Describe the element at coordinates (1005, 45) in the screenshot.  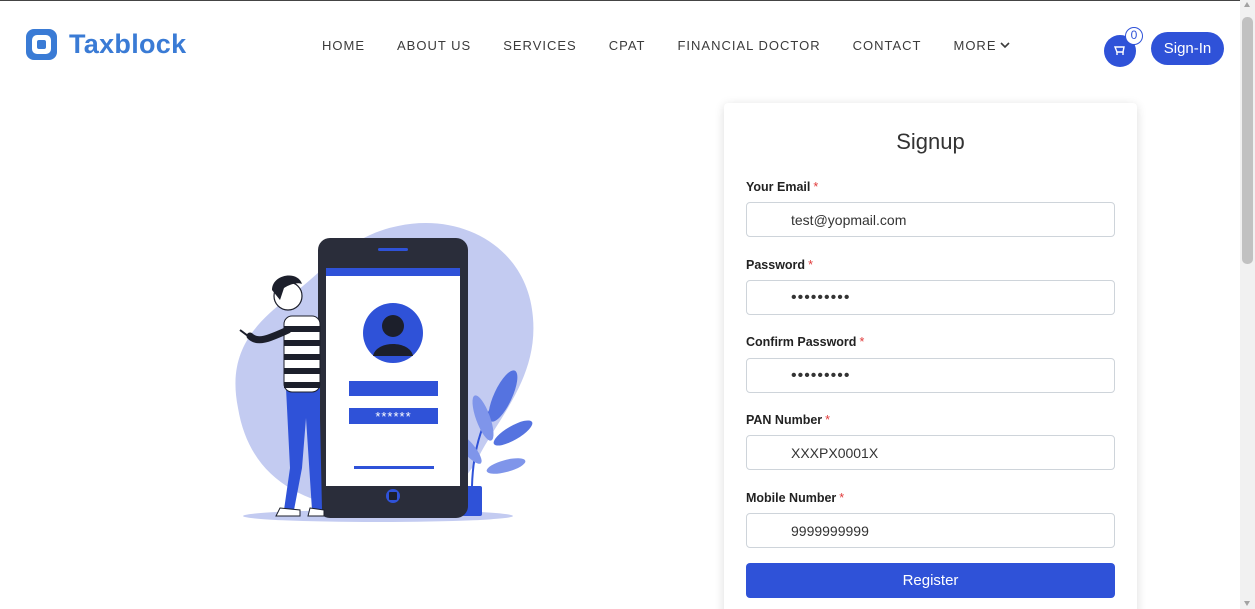
I see `chevron-down-icon` at that location.